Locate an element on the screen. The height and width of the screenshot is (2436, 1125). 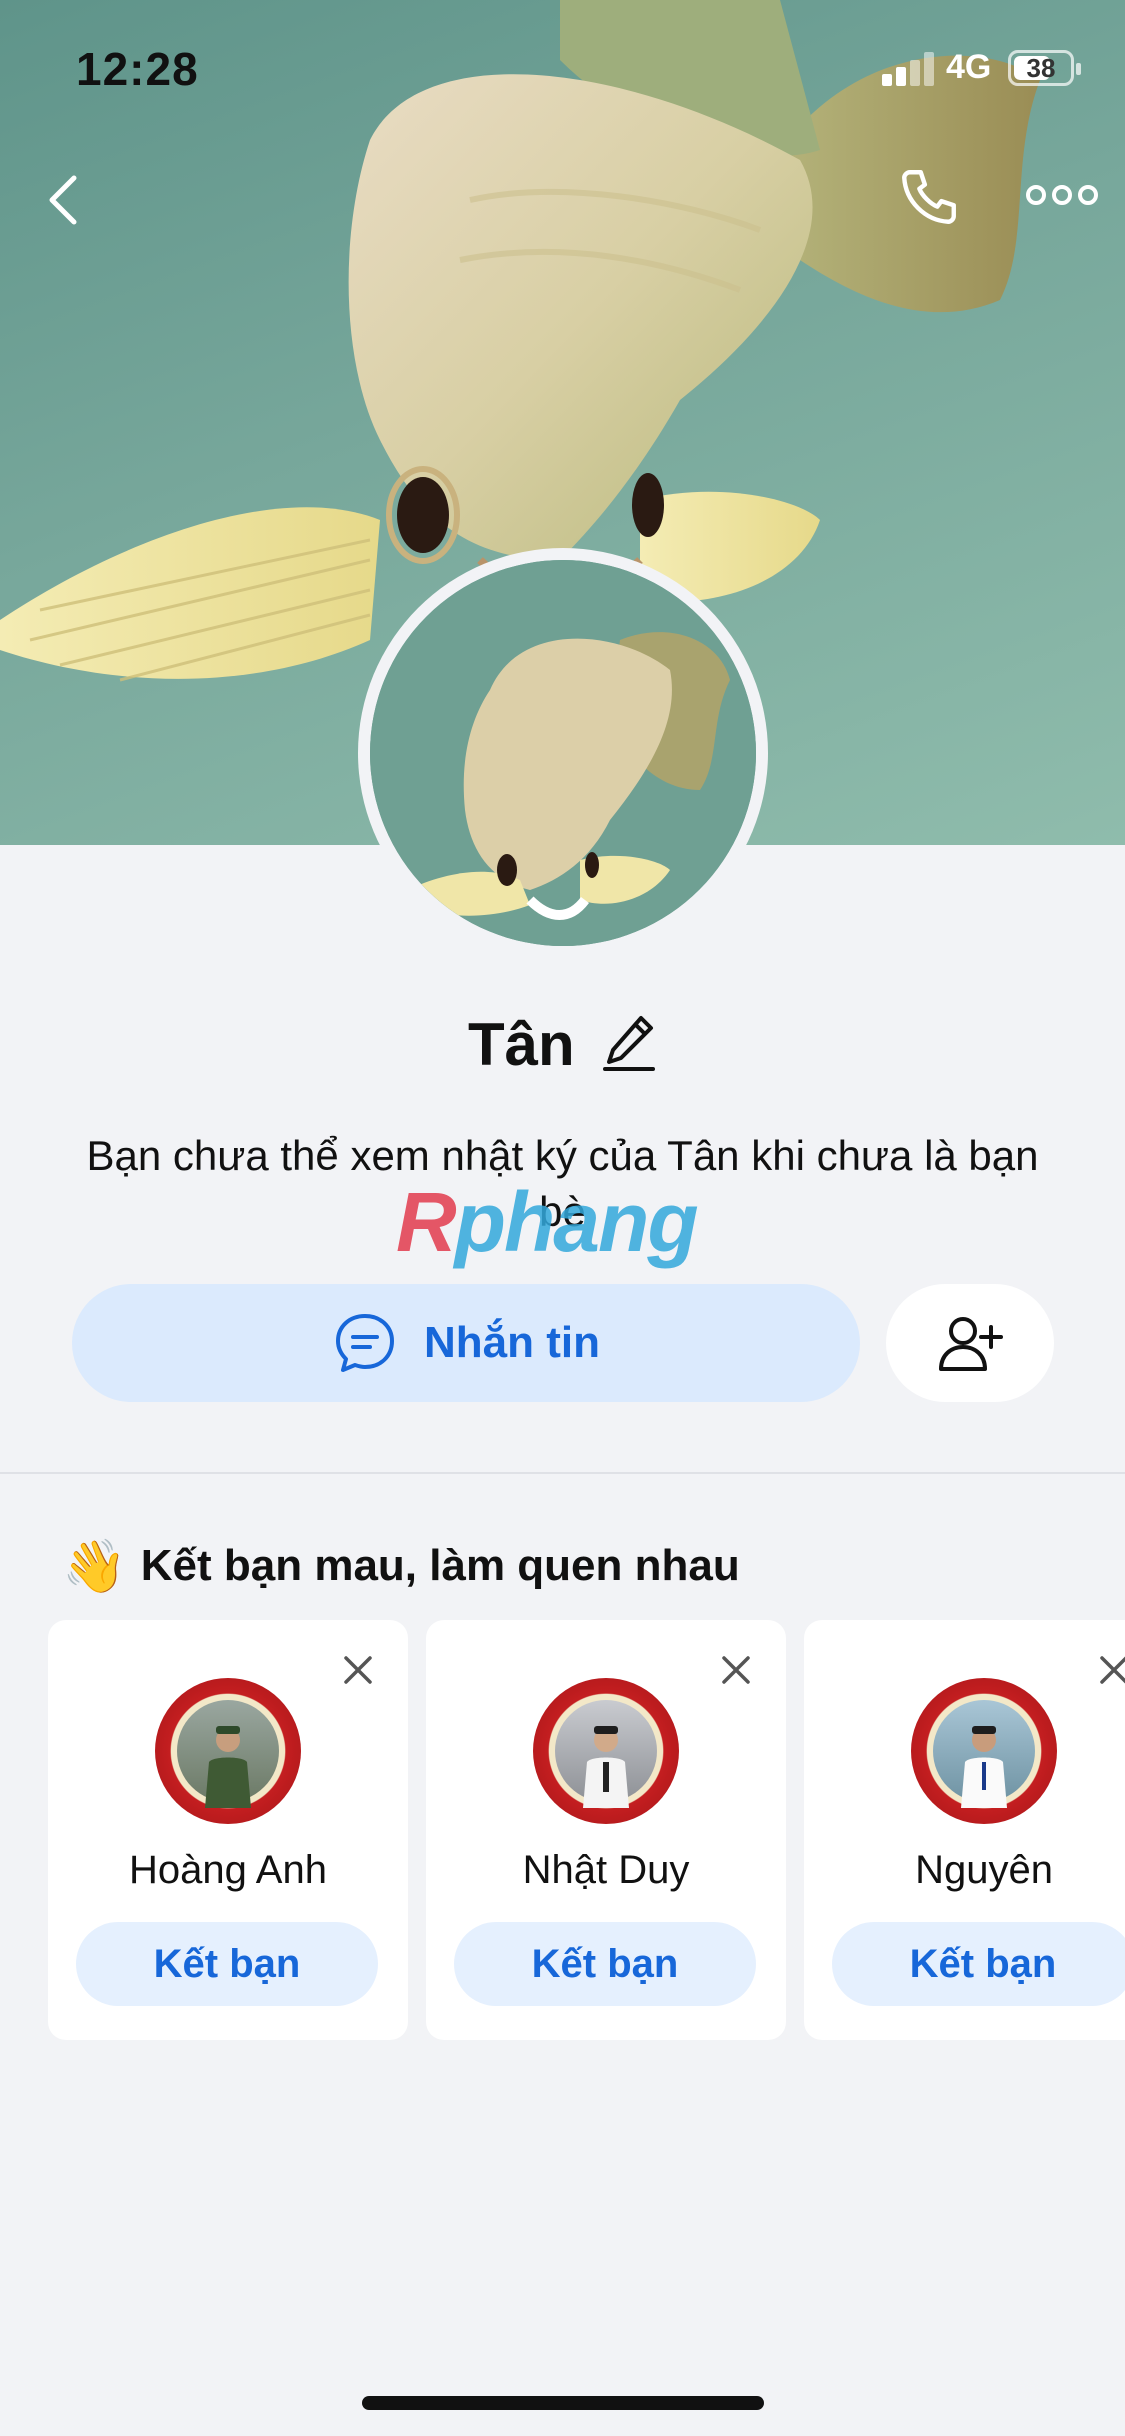
phone-icon is located at coordinates (929, 197).